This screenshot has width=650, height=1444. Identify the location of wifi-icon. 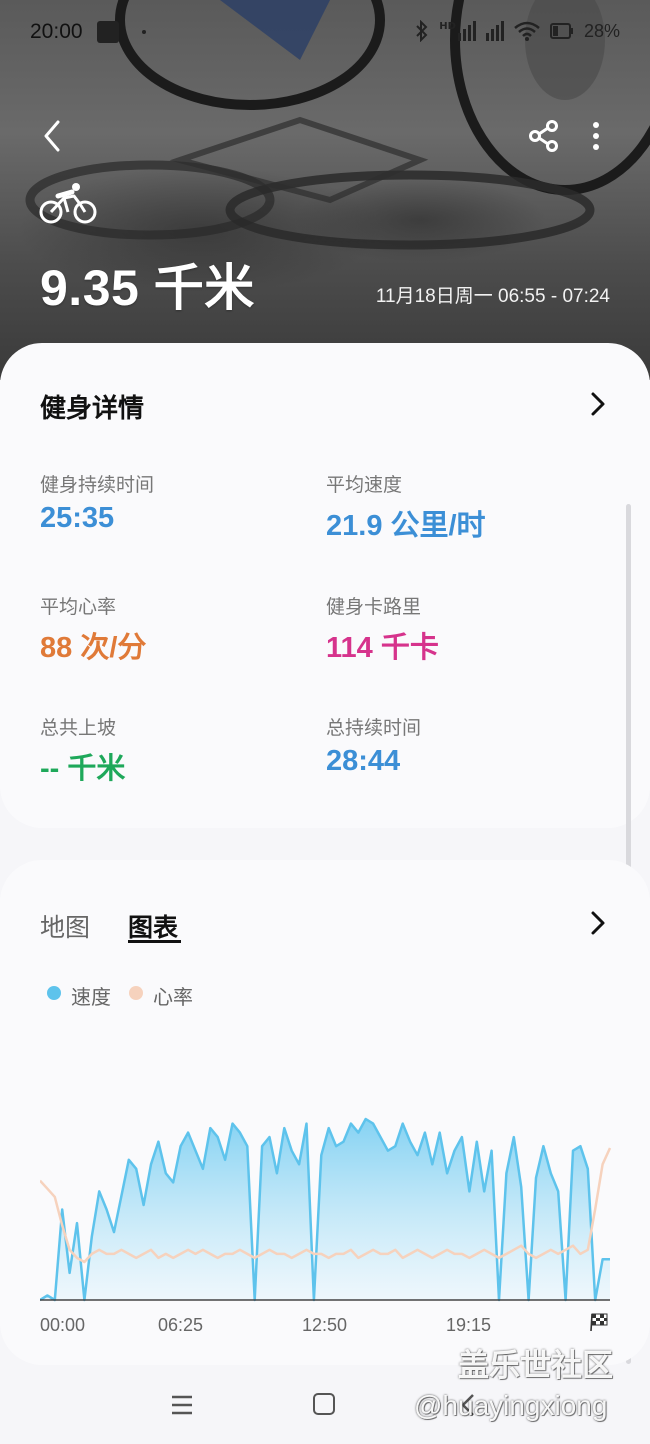
(527, 31).